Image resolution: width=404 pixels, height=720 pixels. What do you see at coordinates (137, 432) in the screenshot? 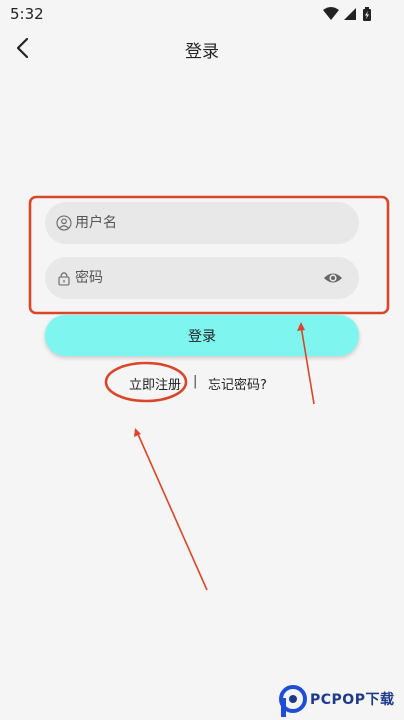
I see `annotation-arrow-head` at bounding box center [137, 432].